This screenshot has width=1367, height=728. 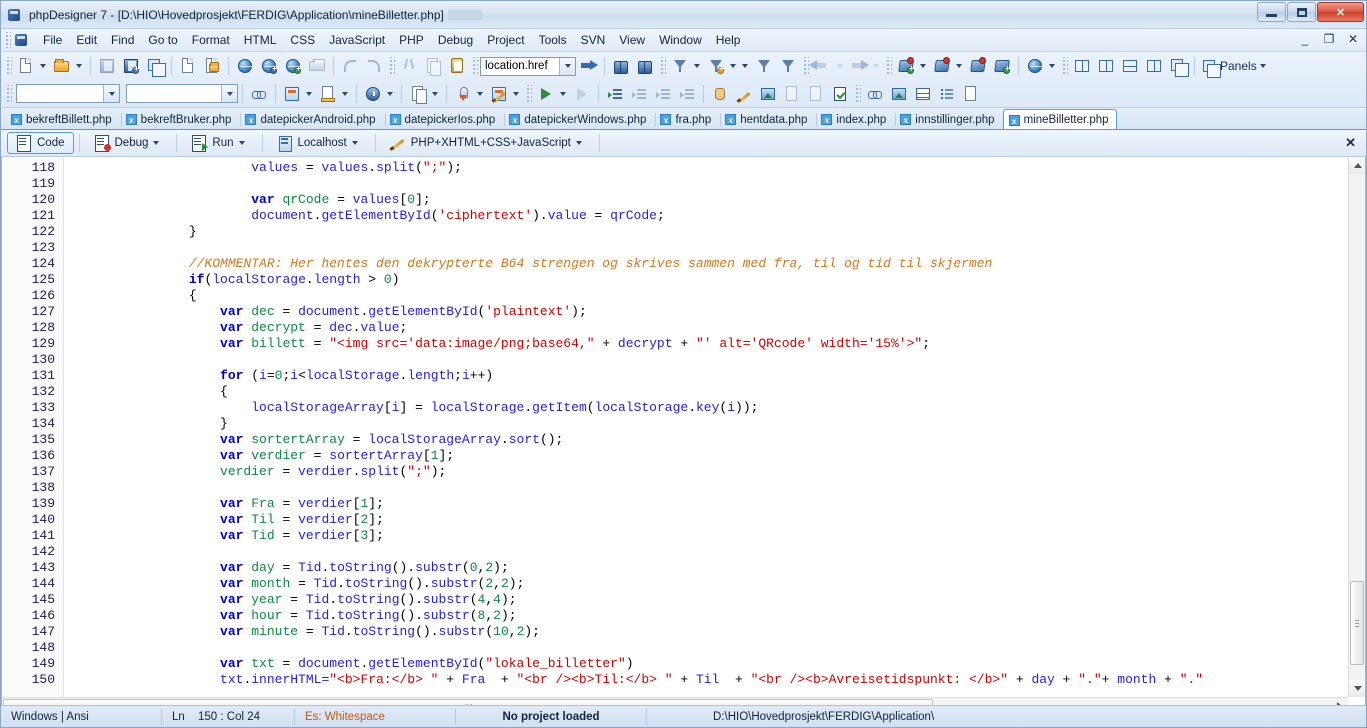 I want to click on vertical-scroll-thumb, so click(x=1357, y=623).